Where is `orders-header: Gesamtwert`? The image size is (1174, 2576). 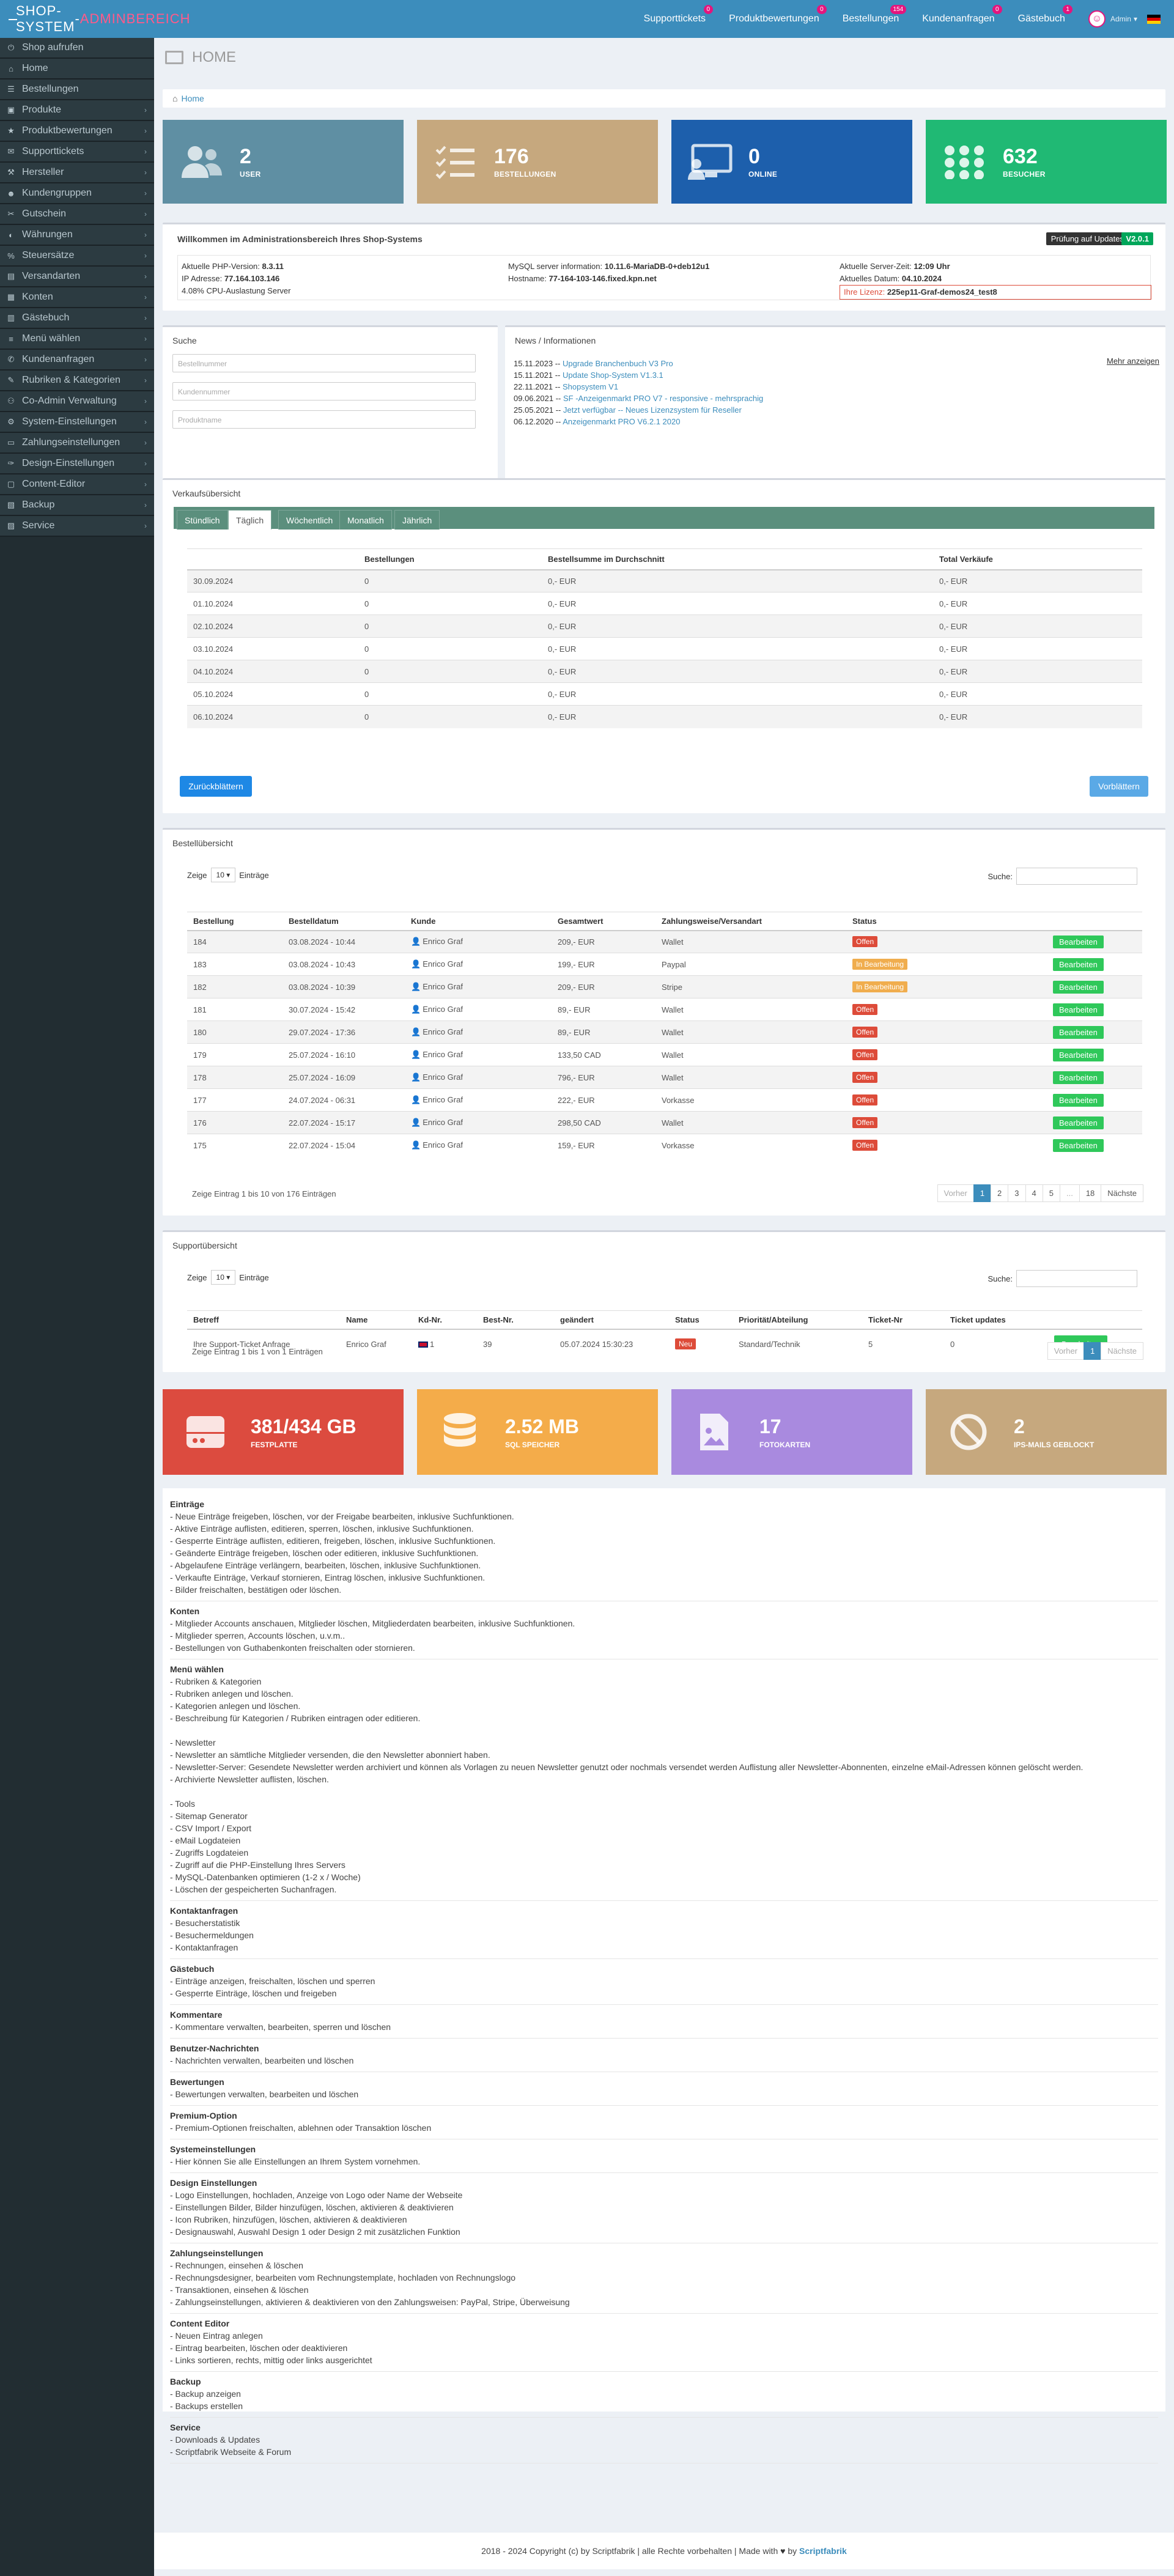 orders-header: Gesamtwert is located at coordinates (603, 921).